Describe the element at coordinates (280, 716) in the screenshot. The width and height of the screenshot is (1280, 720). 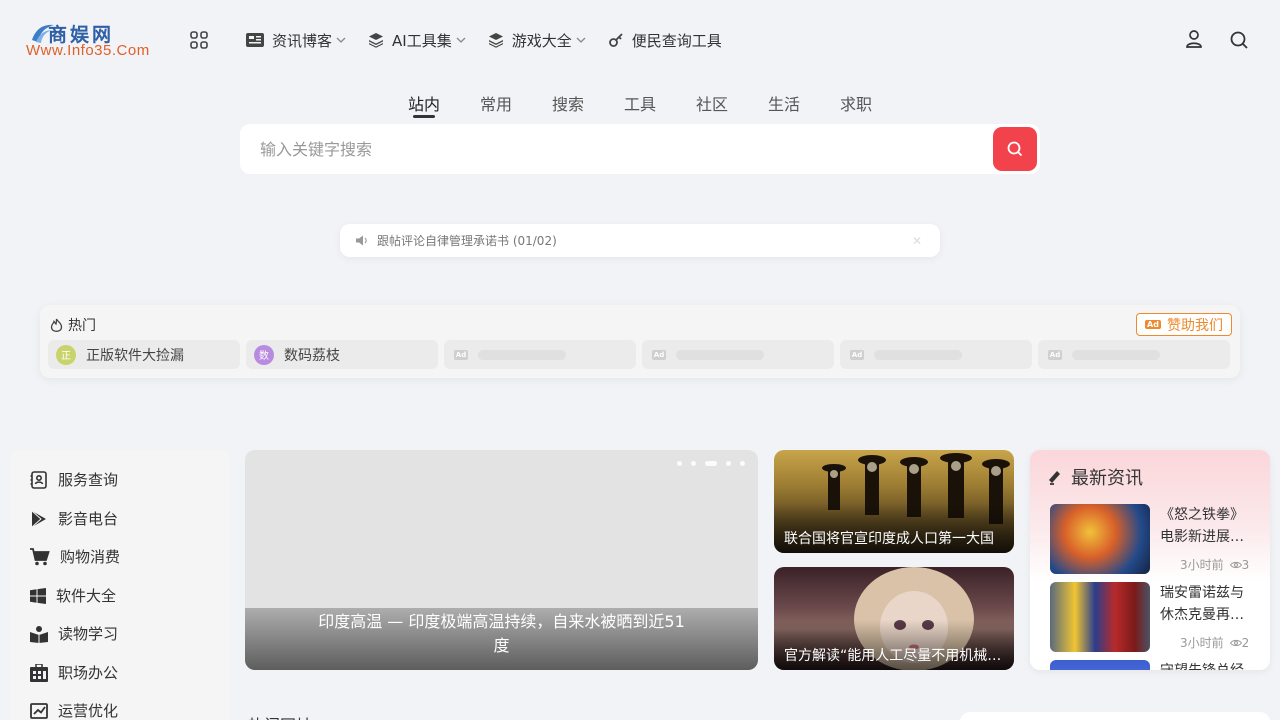
I see `section-title: 热门网址` at that location.